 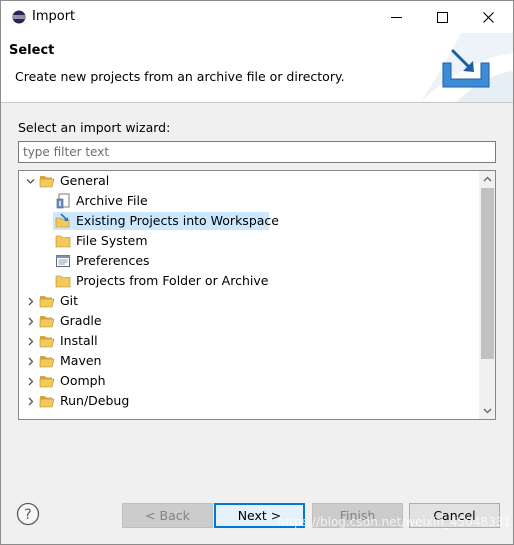 What do you see at coordinates (249, 241) in the screenshot?
I see `tree-item-file-system: File System` at bounding box center [249, 241].